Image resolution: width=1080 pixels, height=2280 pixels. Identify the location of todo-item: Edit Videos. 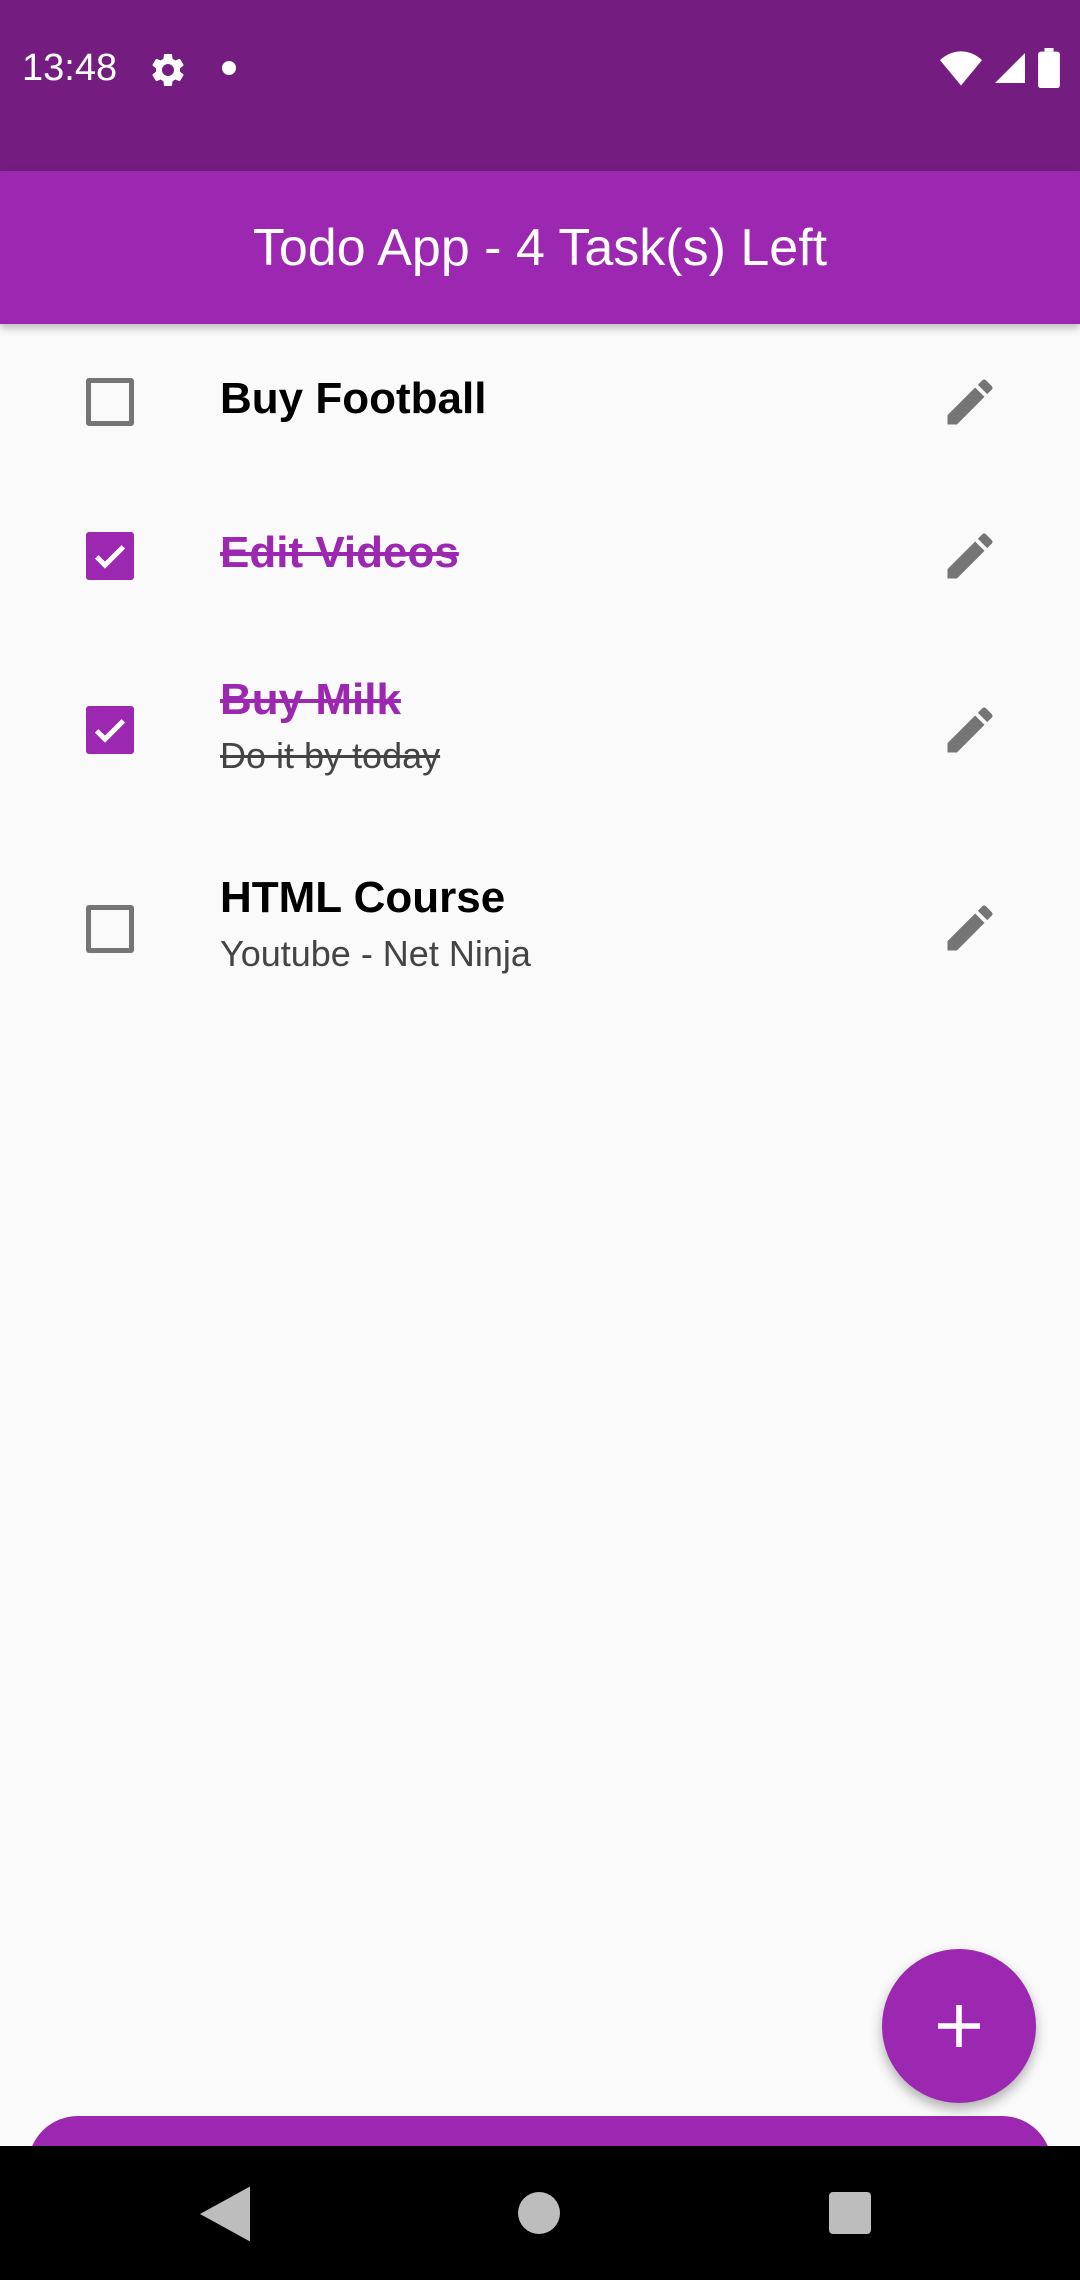
(540, 593).